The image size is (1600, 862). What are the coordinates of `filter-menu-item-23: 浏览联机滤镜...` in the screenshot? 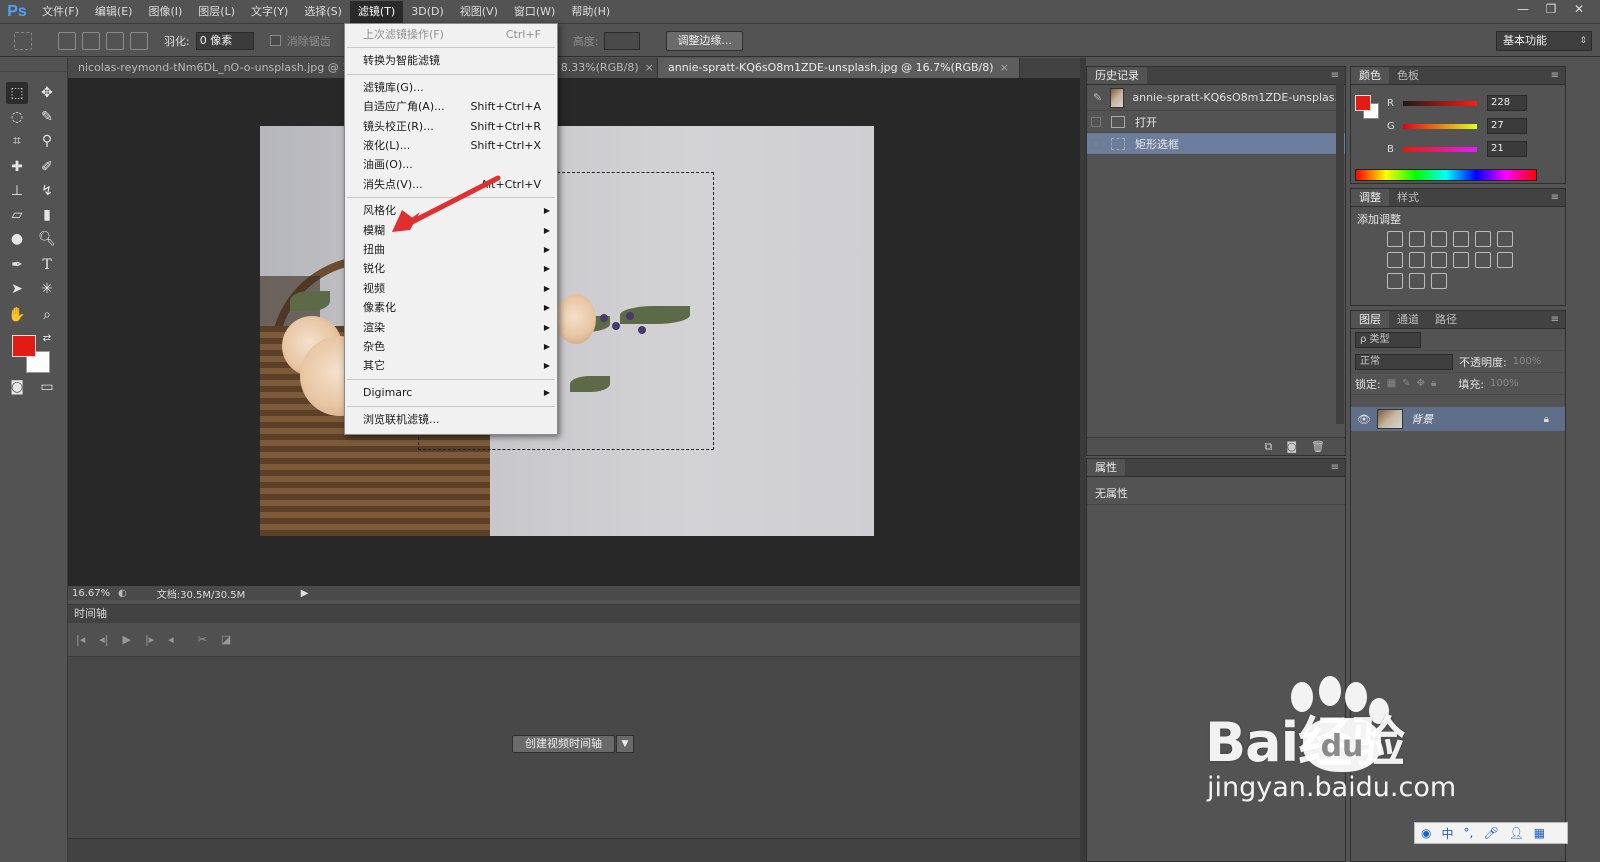 It's located at (451, 419).